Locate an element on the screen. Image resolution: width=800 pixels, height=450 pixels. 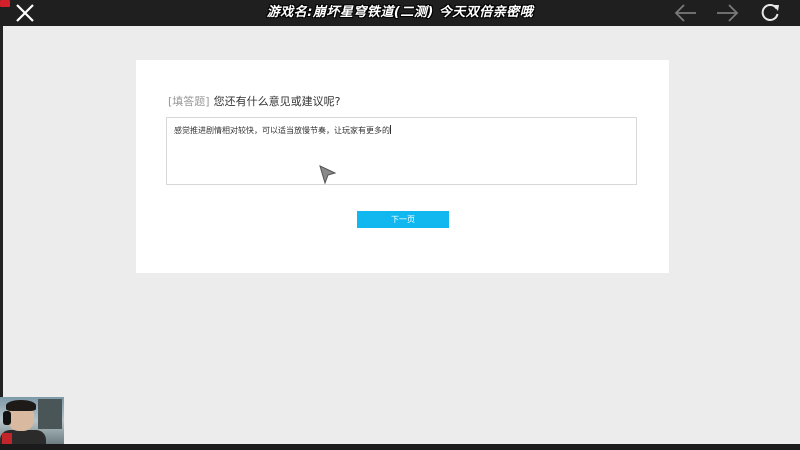
webcam-person-hair is located at coordinates (21, 405).